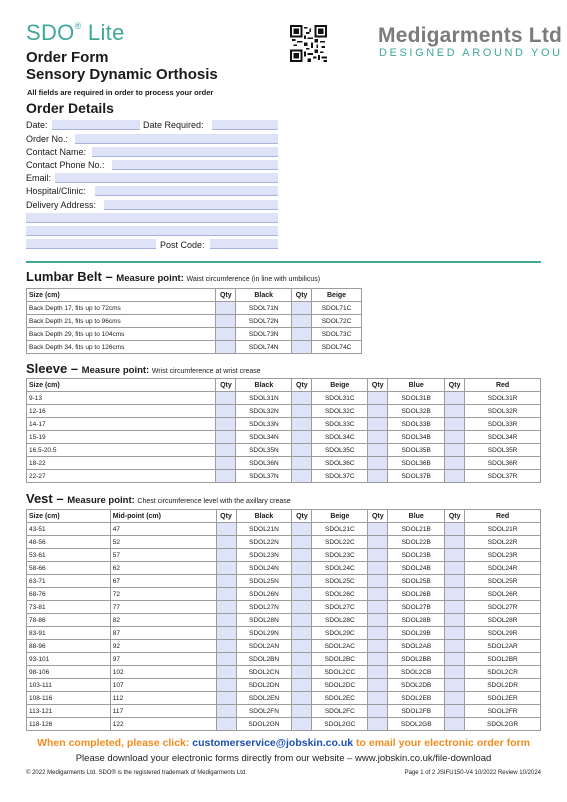  Describe the element at coordinates (176, 139) in the screenshot. I see `order-no-field` at that location.